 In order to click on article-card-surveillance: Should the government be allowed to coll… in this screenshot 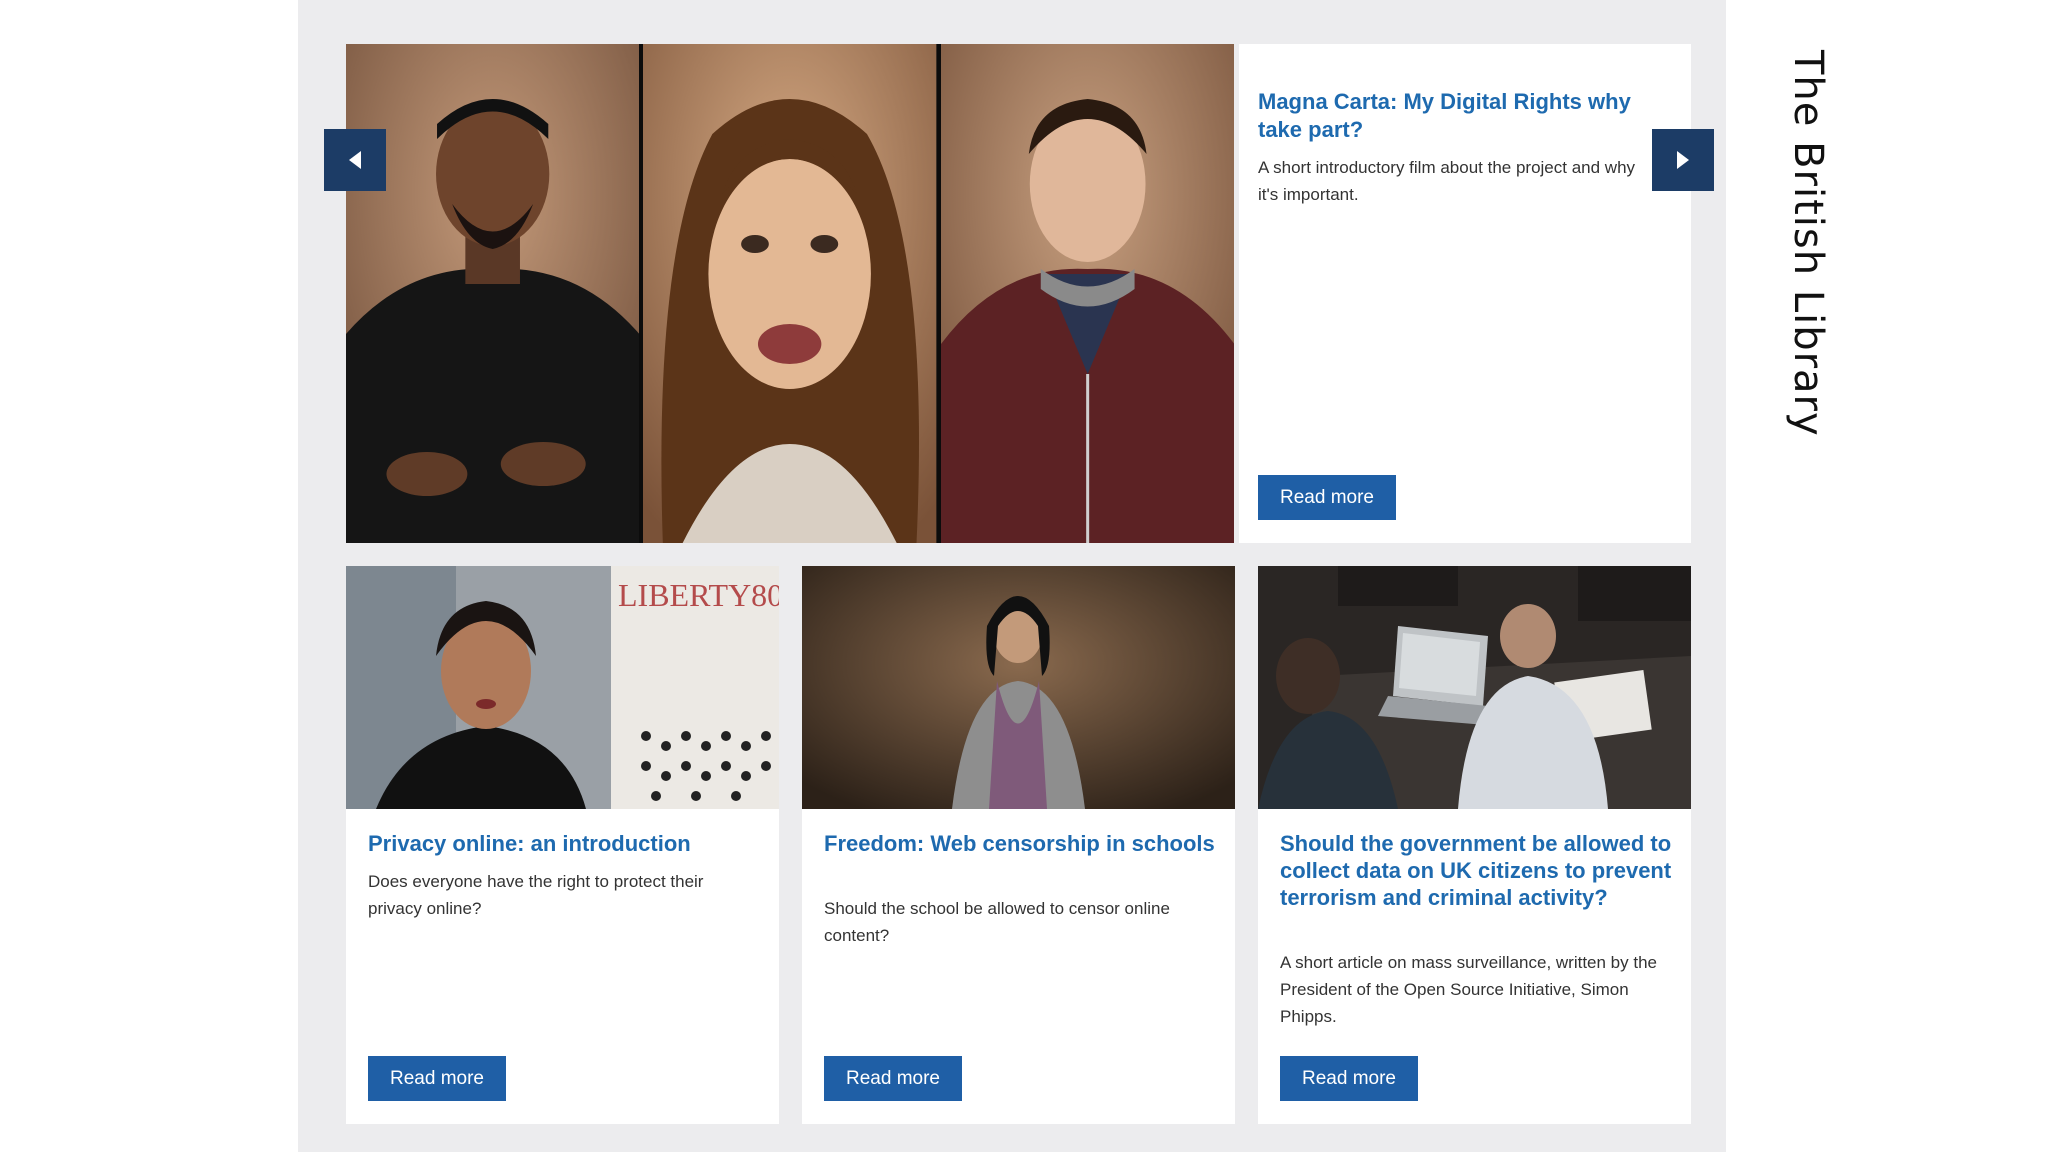, I will do `click(1474, 845)`.